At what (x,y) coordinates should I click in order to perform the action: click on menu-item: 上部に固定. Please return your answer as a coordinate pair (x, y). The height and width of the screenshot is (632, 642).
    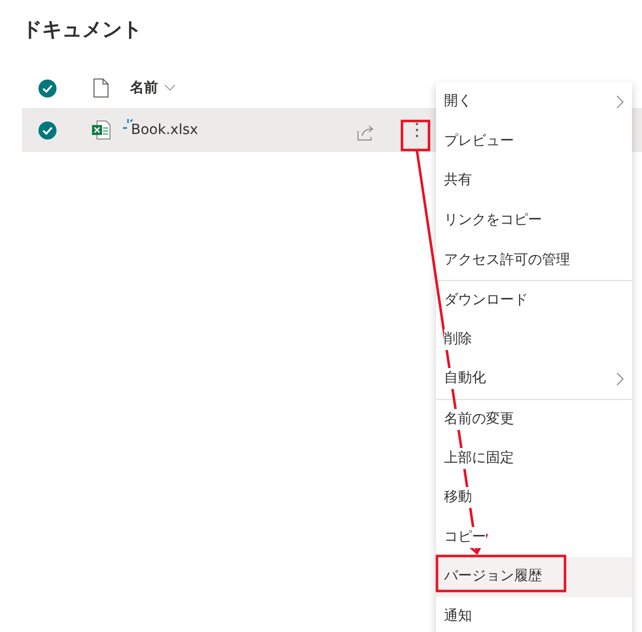
    Looking at the image, I should click on (534, 458).